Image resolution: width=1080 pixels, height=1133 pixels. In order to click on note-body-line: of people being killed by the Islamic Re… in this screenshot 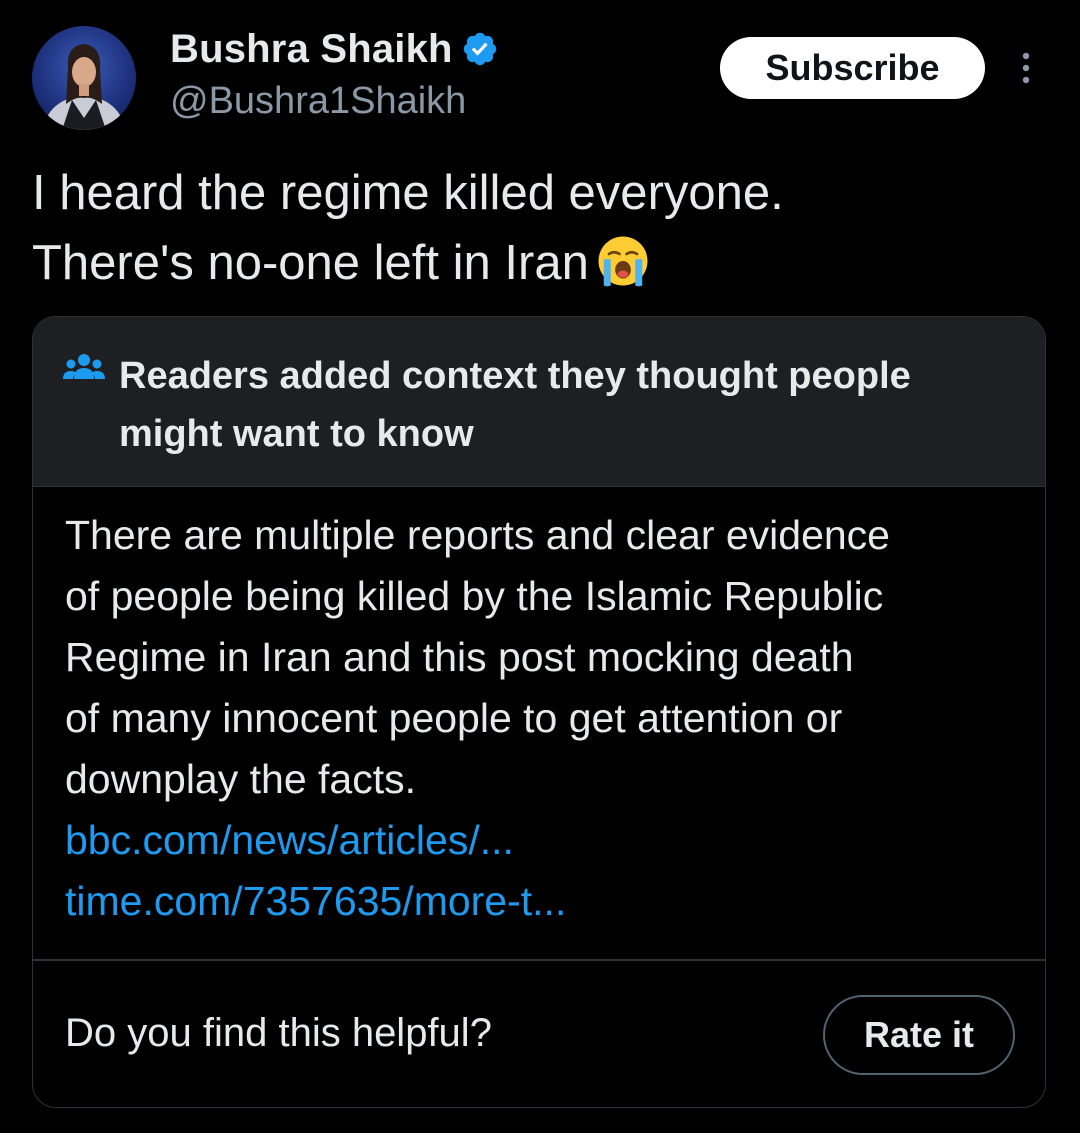, I will do `click(474, 596)`.